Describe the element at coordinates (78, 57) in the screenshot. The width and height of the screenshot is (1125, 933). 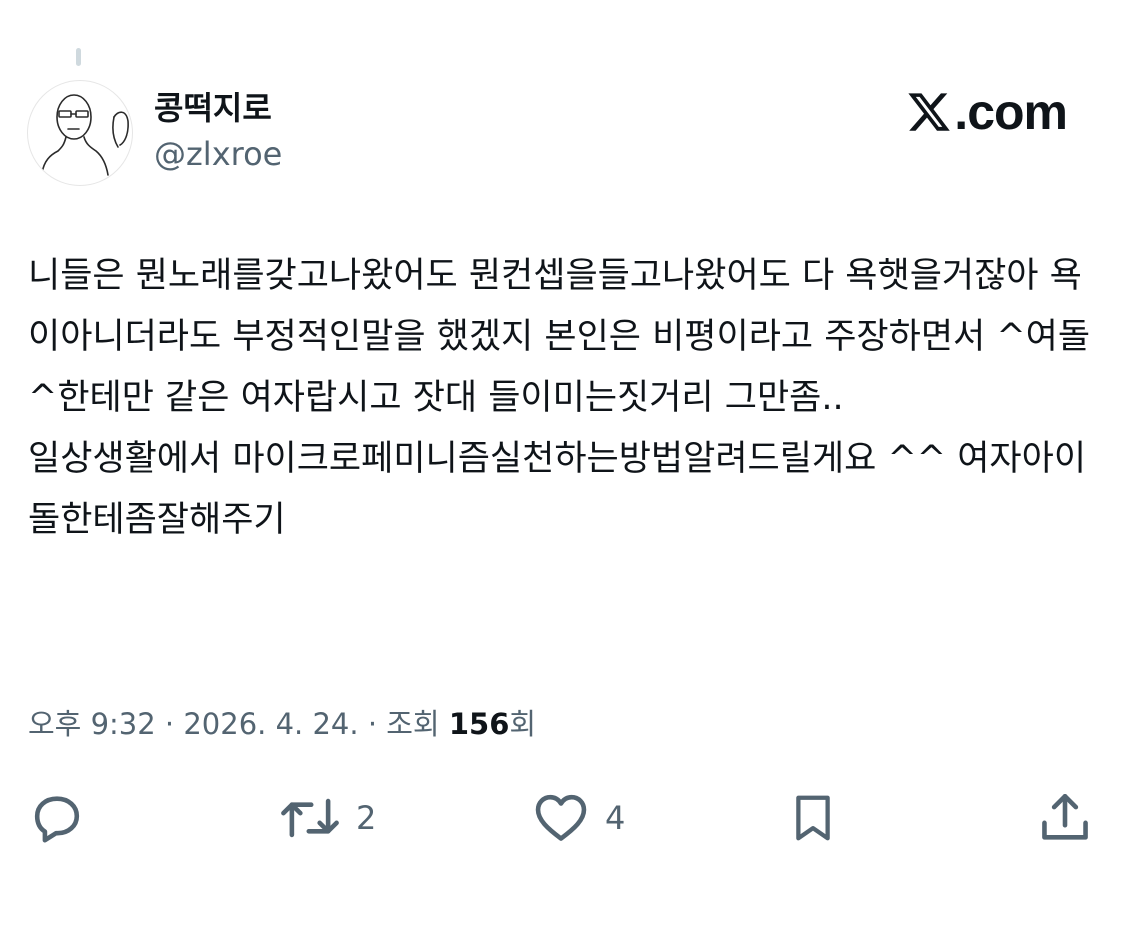
I see `thread-connector-line` at that location.